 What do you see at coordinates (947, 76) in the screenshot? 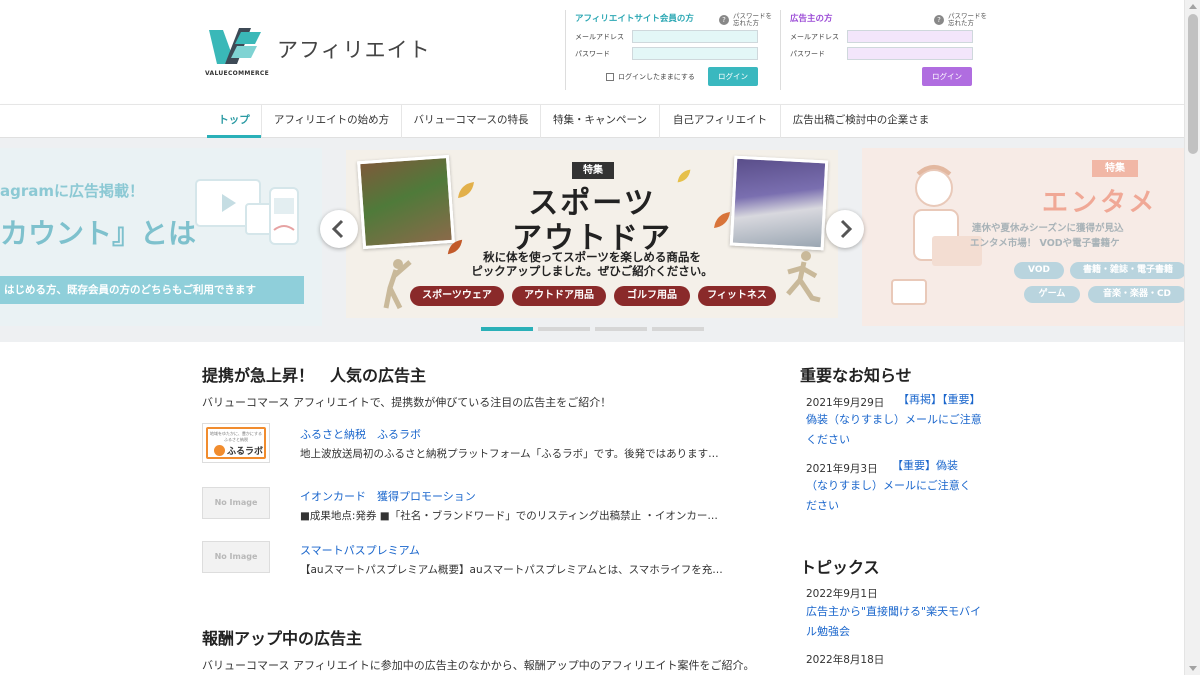
I see `advertiser-login-button: ログイン` at bounding box center [947, 76].